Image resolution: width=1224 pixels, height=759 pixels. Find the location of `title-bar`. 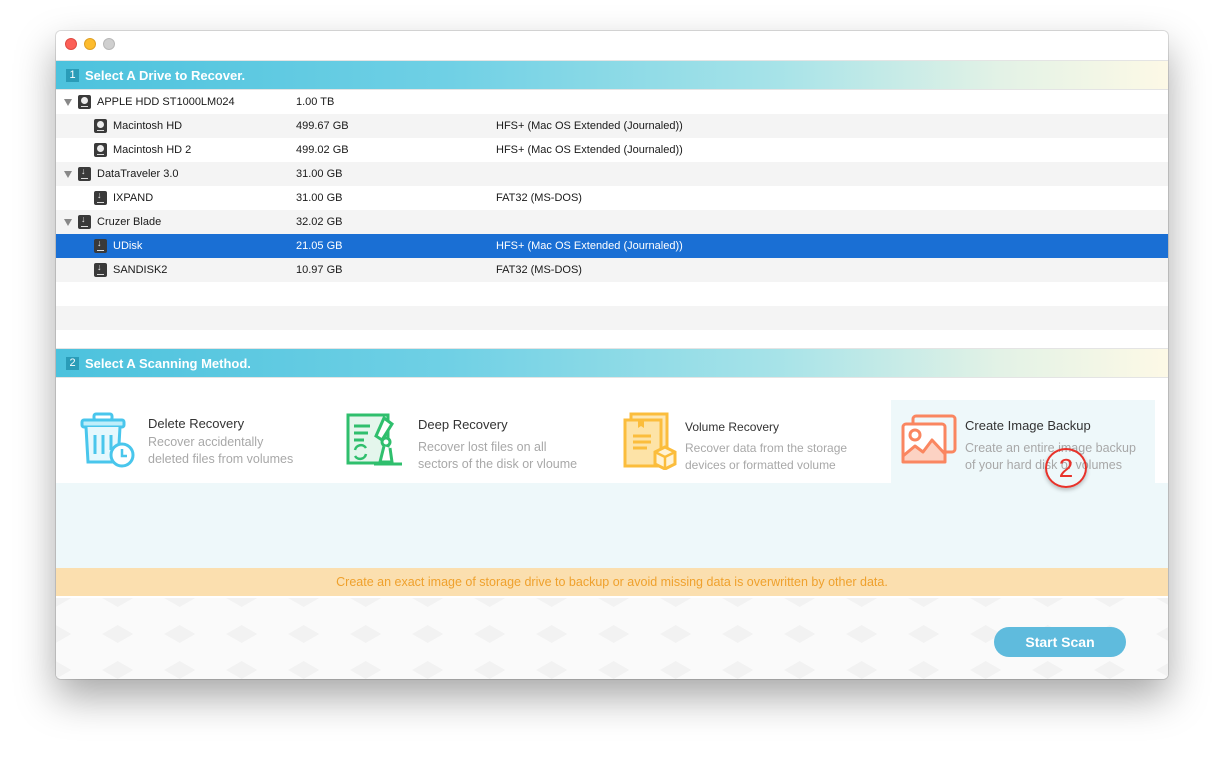

title-bar is located at coordinates (612, 44).